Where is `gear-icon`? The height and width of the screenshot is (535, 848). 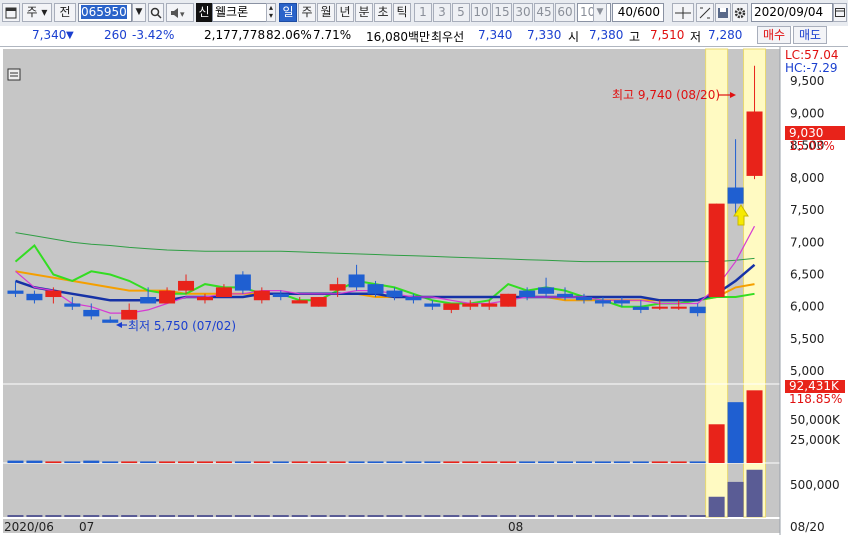 gear-icon is located at coordinates (740, 12).